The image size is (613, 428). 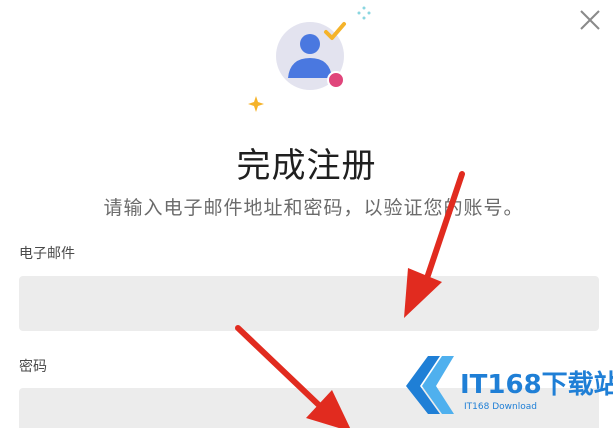 What do you see at coordinates (430, 385) in the screenshot?
I see `it168-logo-icon` at bounding box center [430, 385].